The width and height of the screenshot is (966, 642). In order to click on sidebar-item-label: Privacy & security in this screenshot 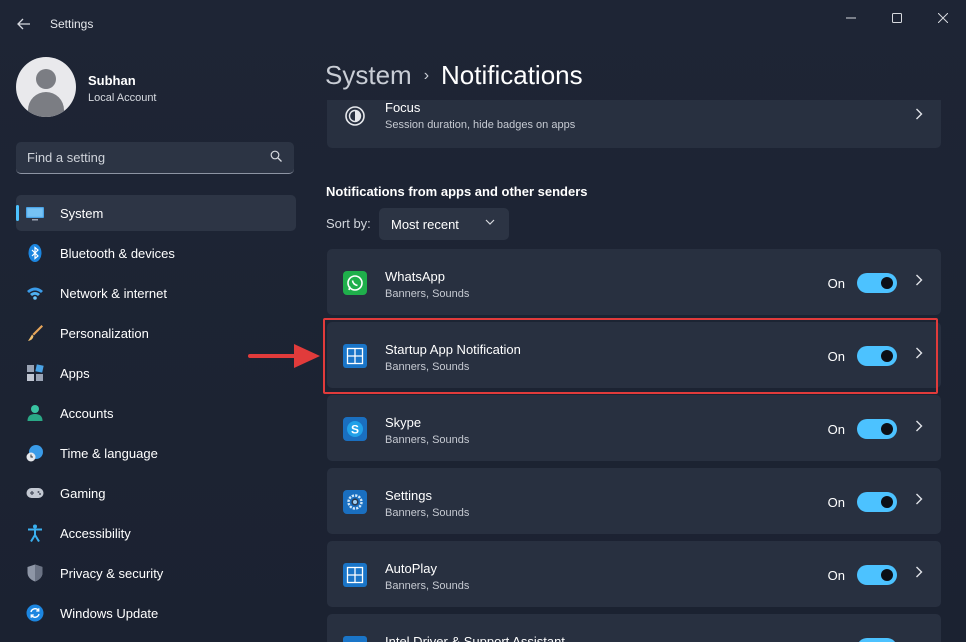, I will do `click(112, 573)`.